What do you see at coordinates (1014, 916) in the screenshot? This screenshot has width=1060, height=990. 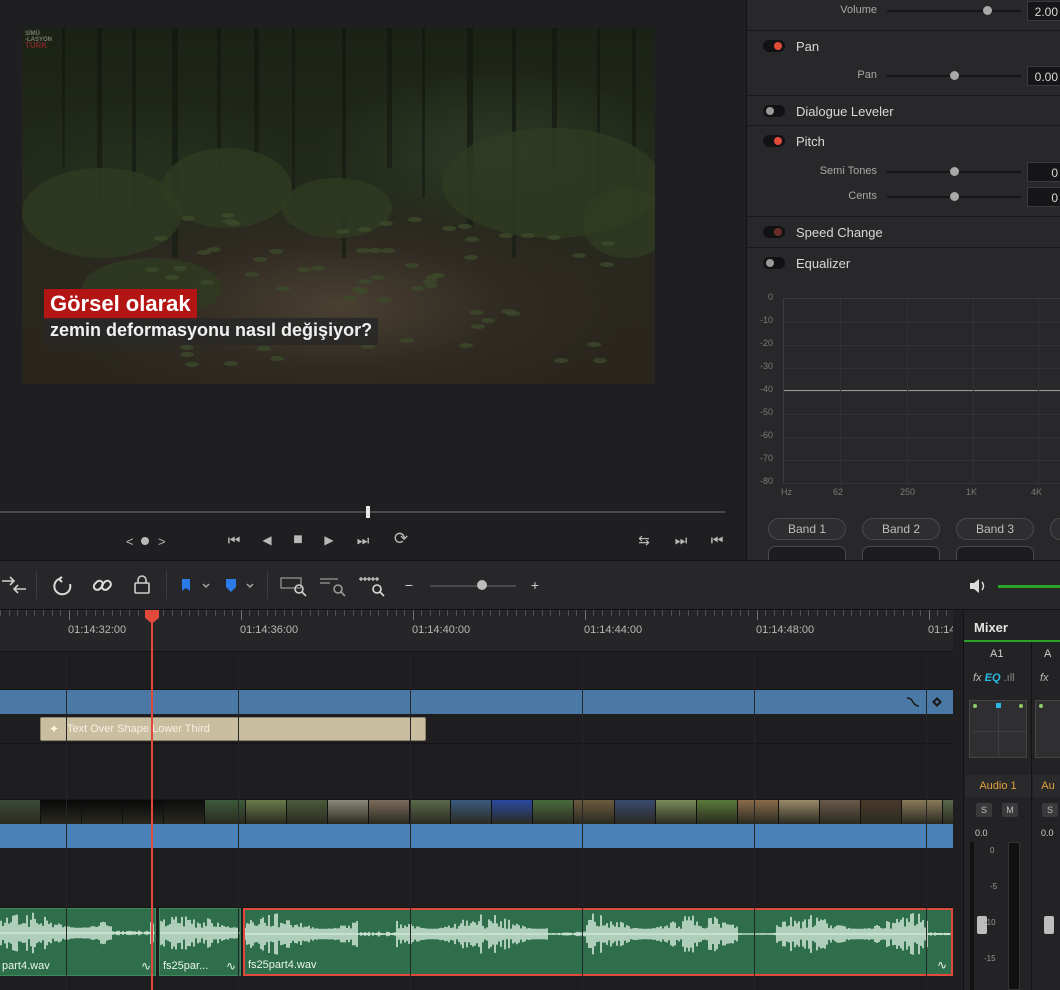 I see `channel-a1-level-meter` at bounding box center [1014, 916].